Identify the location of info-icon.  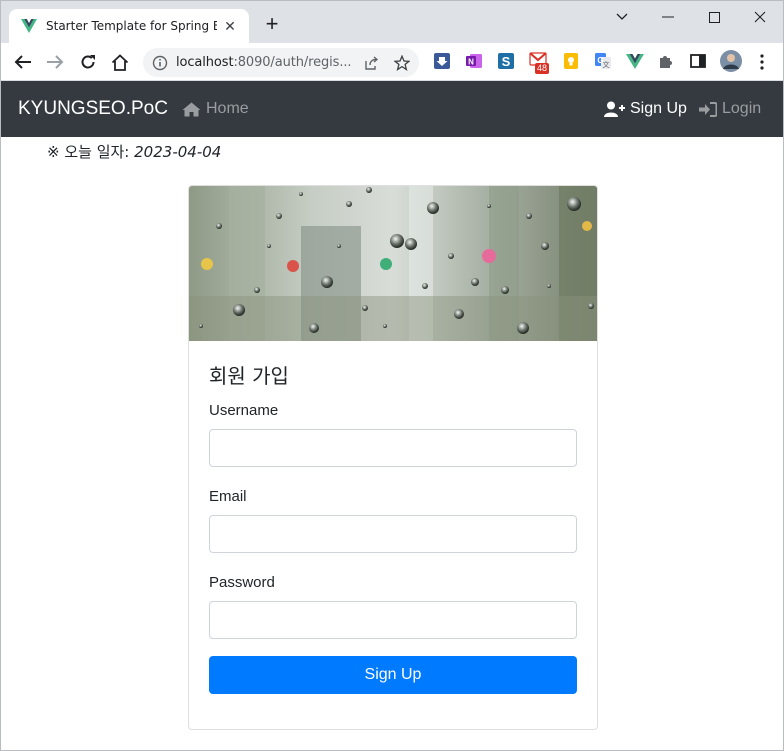
(160, 63).